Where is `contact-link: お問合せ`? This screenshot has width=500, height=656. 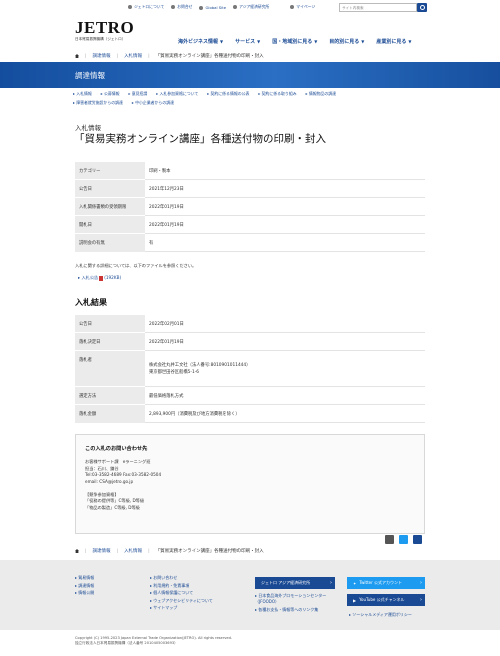 contact-link: お問合せ is located at coordinates (181, 7).